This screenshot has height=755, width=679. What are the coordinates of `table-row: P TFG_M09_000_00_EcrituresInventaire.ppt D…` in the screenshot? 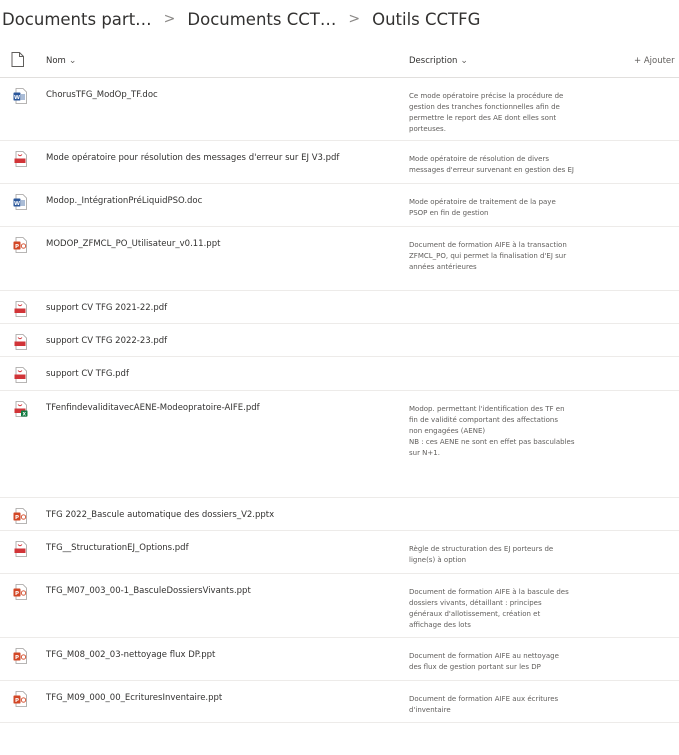 It's located at (339, 702).